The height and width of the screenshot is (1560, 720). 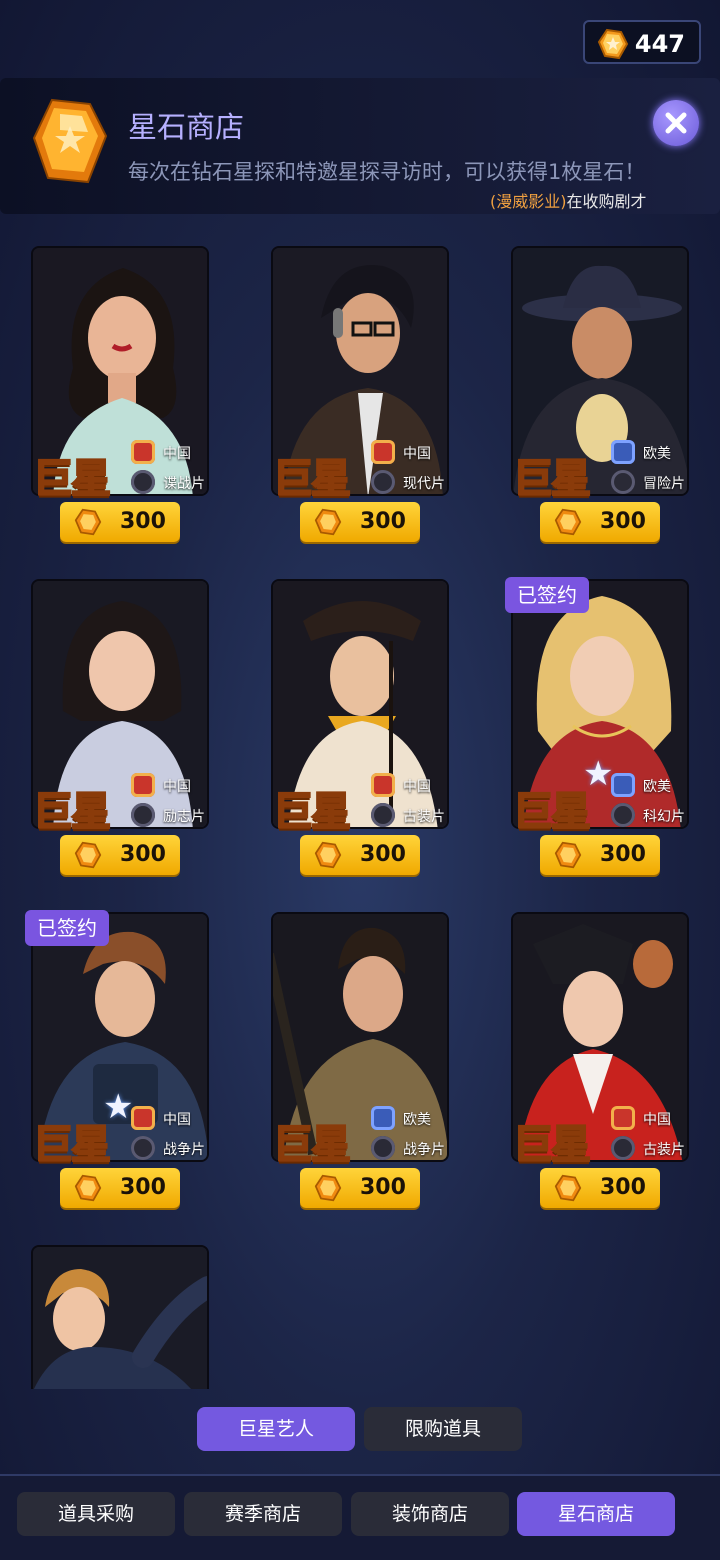 I want to click on star-card: 巨星 欧美 冒险片, so click(x=601, y=374).